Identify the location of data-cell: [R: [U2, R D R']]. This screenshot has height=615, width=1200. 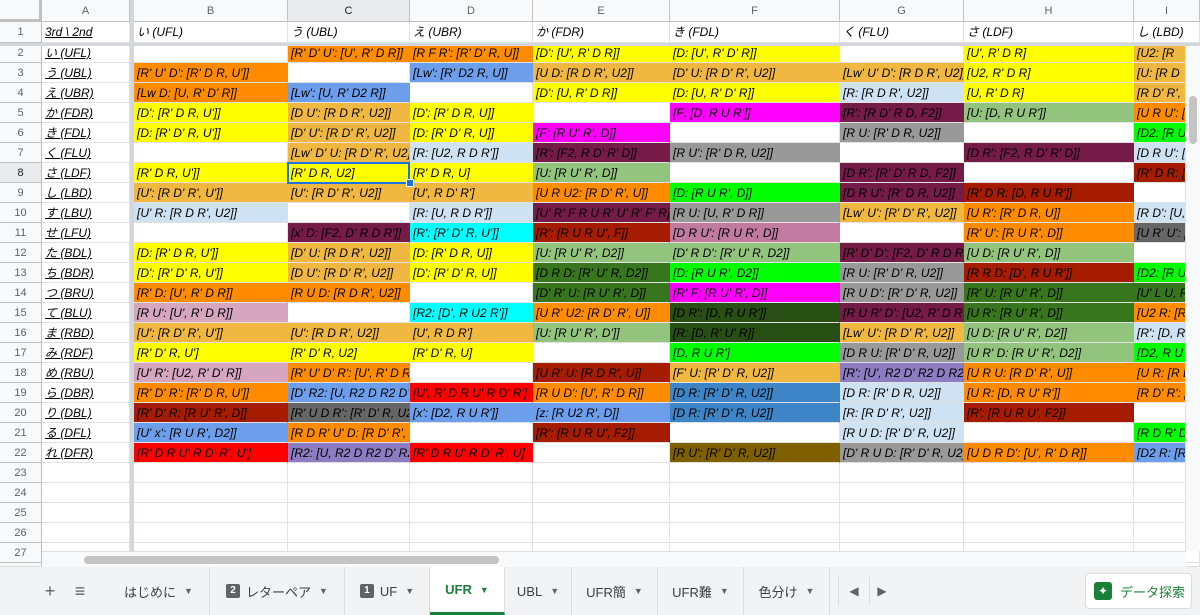
(471, 153).